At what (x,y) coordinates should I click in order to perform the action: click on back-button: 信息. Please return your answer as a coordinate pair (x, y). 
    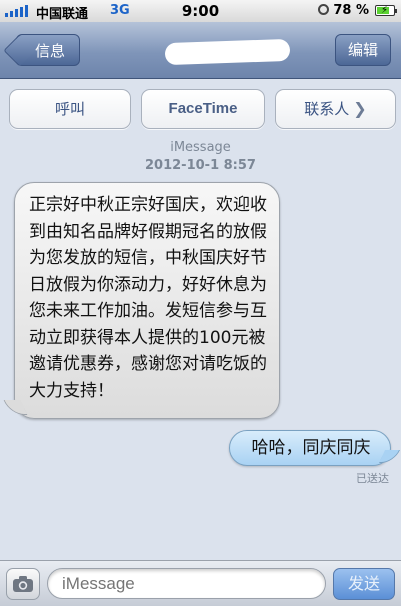
    Looking at the image, I should click on (48, 50).